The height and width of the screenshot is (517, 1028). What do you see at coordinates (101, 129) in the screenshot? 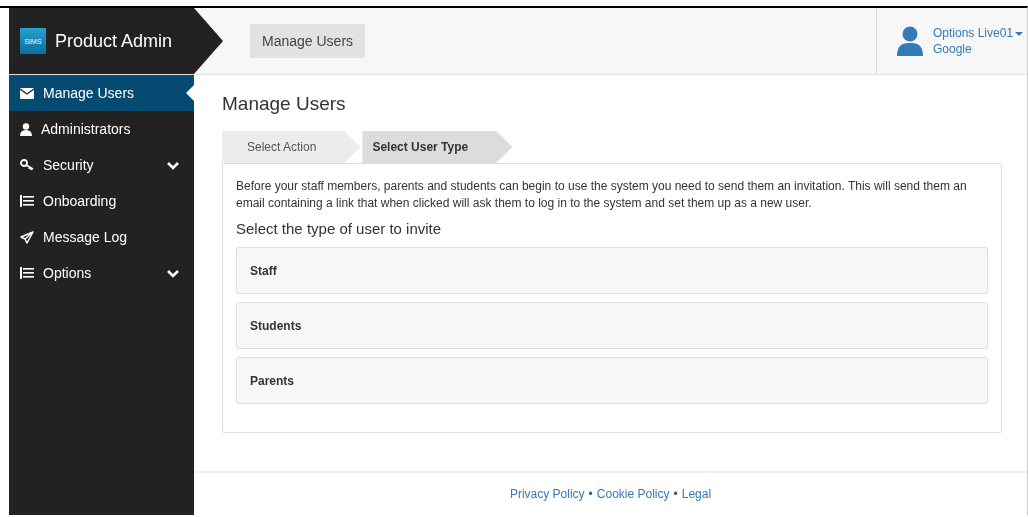
I see `sidebar-item: Administrators` at bounding box center [101, 129].